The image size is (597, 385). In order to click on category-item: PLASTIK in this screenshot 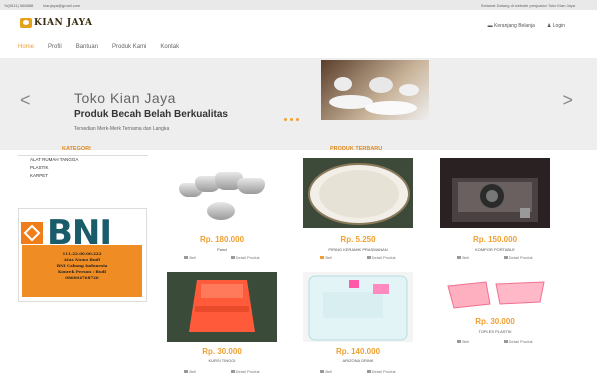, I will do `click(89, 168)`.